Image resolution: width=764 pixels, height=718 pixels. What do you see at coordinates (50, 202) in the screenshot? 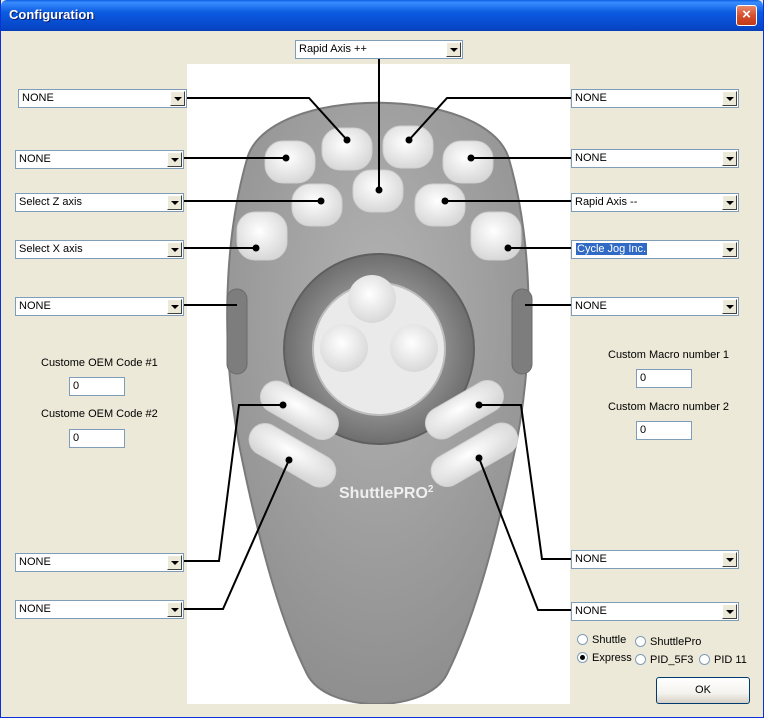
I see `dropdown-value: Select Z axis` at bounding box center [50, 202].